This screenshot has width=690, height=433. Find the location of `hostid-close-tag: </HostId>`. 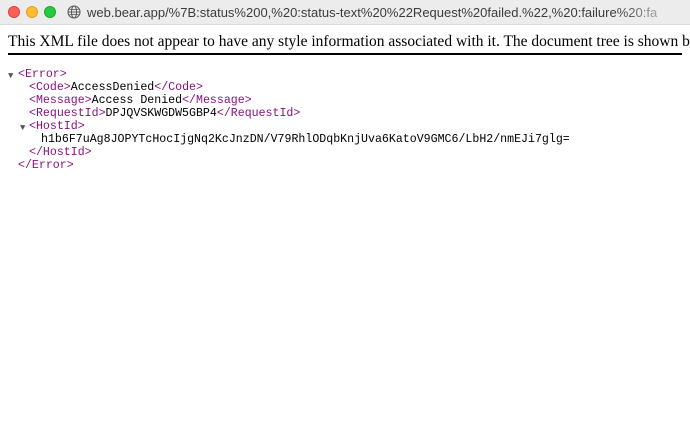

hostid-close-tag: </HostId> is located at coordinates (60, 152).